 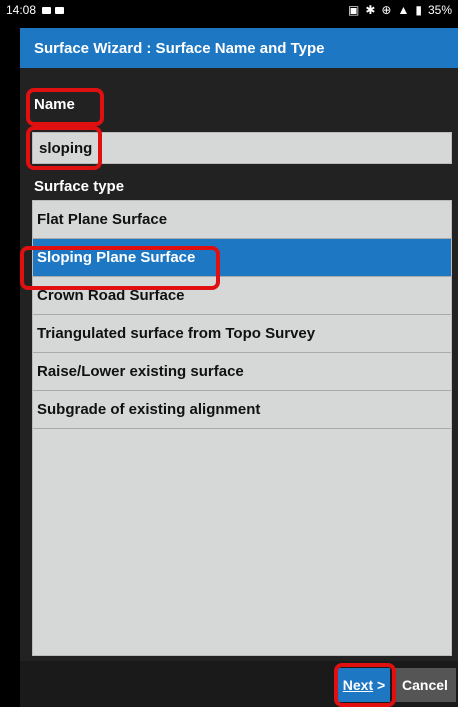 I want to click on video-icon, so click(x=60, y=10).